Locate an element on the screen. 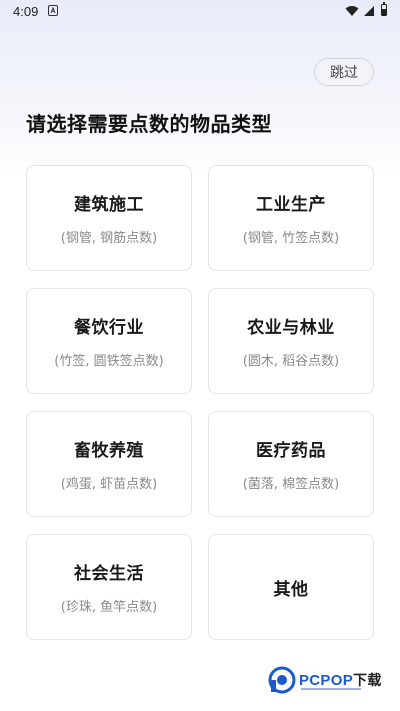 The image size is (400, 711). card-subtitle: (钢管, 钢筋点数) is located at coordinates (109, 238).